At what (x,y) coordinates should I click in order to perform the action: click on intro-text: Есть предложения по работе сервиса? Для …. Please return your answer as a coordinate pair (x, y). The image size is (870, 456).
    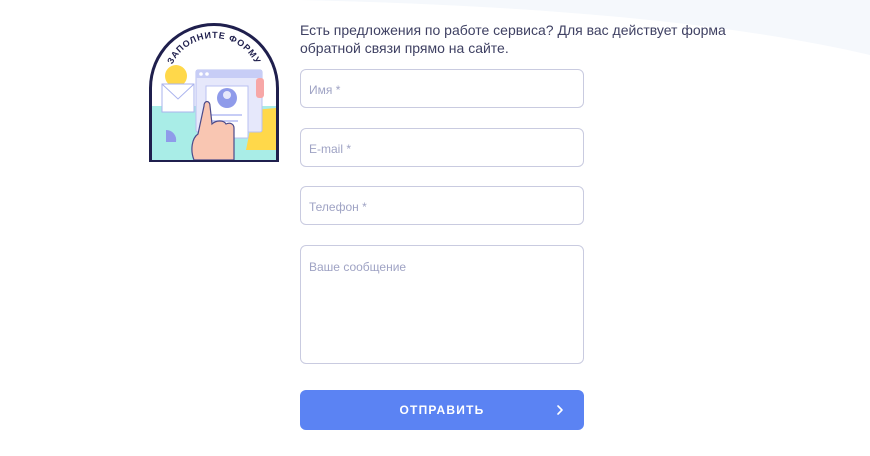
    Looking at the image, I should click on (513, 39).